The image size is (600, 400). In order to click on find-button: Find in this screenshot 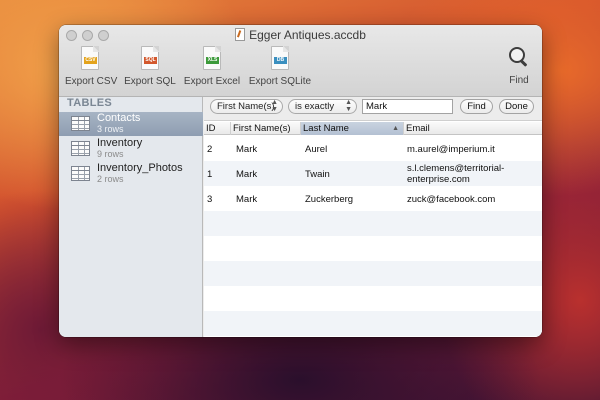, I will do `click(476, 106)`.